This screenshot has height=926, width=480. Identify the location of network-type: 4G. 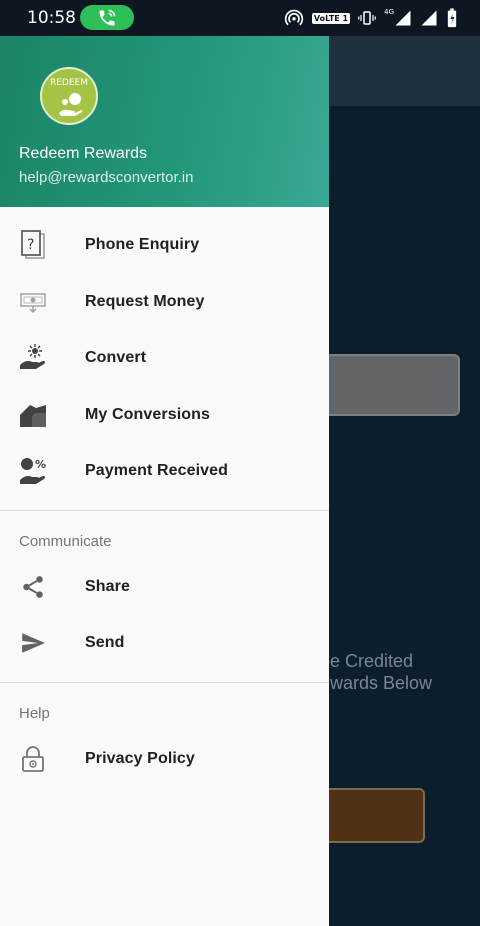
(389, 12).